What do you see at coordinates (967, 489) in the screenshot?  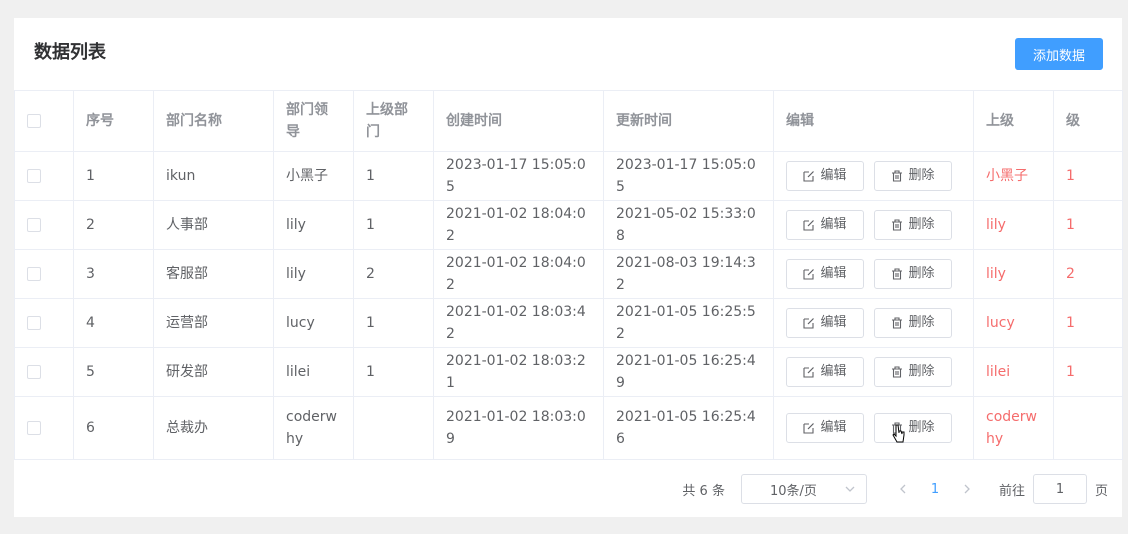 I see `next-page-button` at bounding box center [967, 489].